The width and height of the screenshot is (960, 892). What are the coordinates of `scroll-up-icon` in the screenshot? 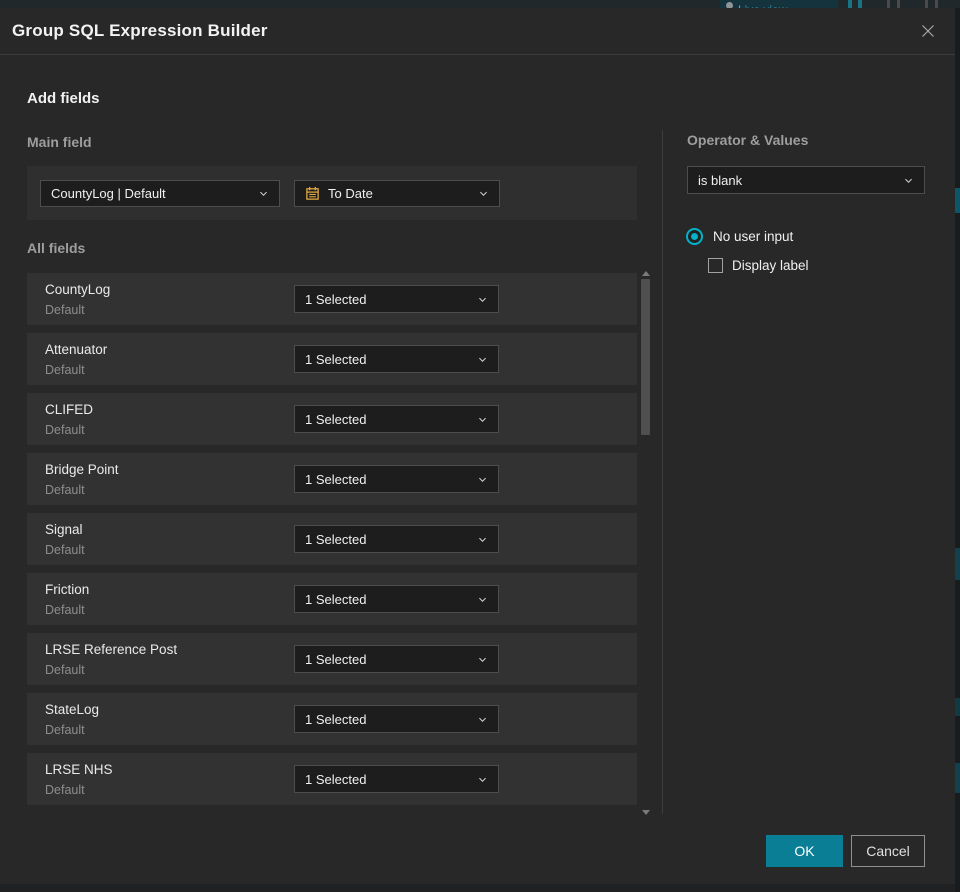 It's located at (646, 273).